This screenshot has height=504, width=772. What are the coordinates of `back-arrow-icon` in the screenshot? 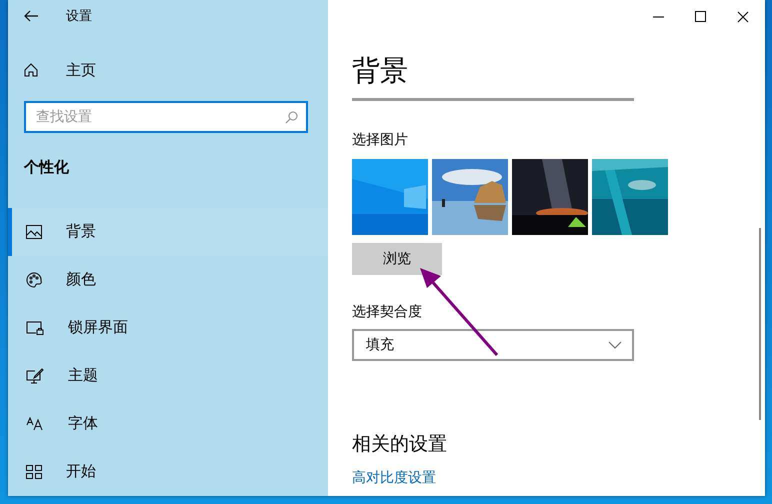 It's located at (31, 16).